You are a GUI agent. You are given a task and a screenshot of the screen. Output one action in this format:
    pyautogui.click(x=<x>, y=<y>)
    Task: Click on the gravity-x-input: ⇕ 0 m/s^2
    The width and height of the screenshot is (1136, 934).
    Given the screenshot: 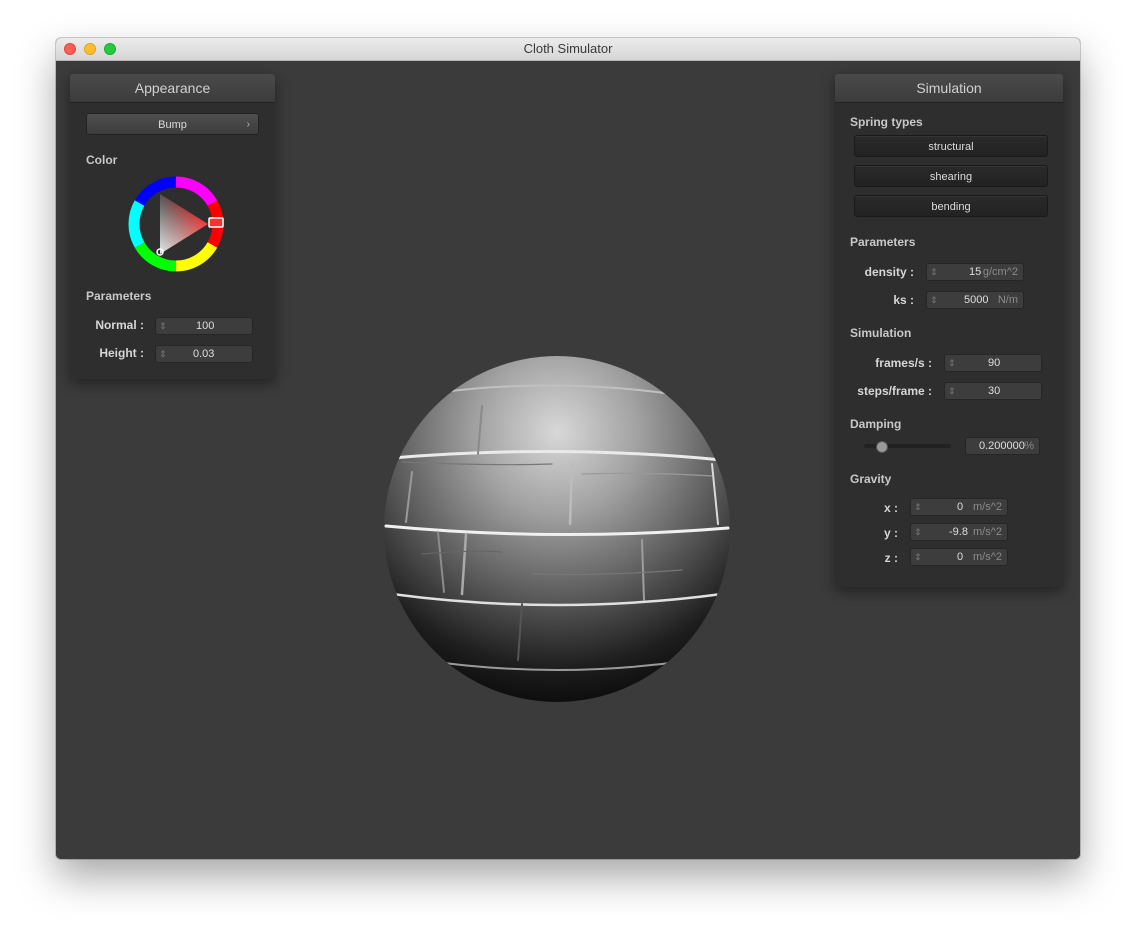 What is the action you would take?
    pyautogui.click(x=959, y=507)
    